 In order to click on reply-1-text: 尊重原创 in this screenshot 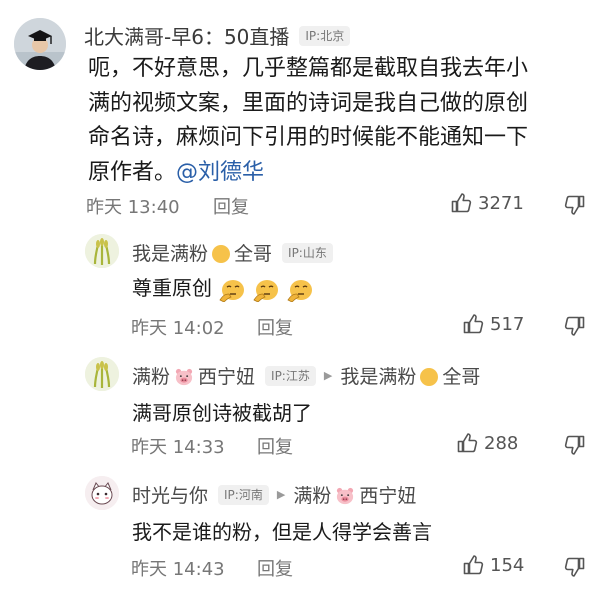, I will do `click(223, 287)`.